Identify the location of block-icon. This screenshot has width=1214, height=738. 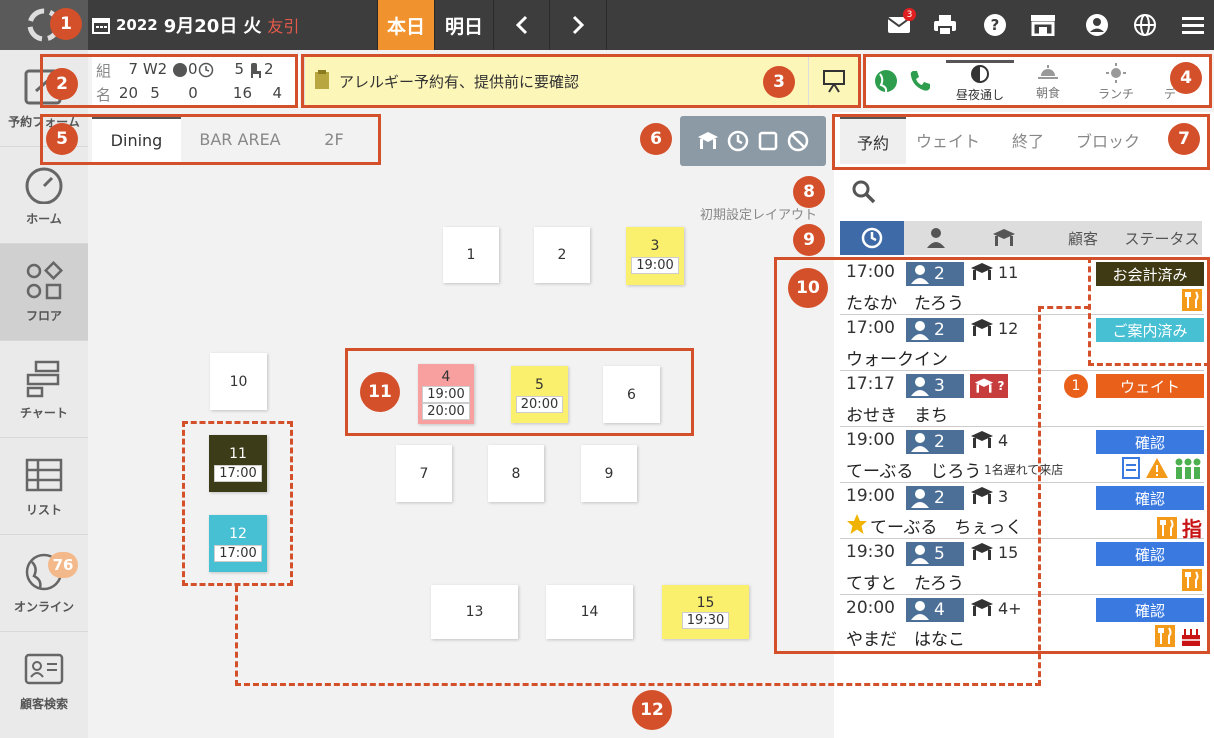
(798, 141).